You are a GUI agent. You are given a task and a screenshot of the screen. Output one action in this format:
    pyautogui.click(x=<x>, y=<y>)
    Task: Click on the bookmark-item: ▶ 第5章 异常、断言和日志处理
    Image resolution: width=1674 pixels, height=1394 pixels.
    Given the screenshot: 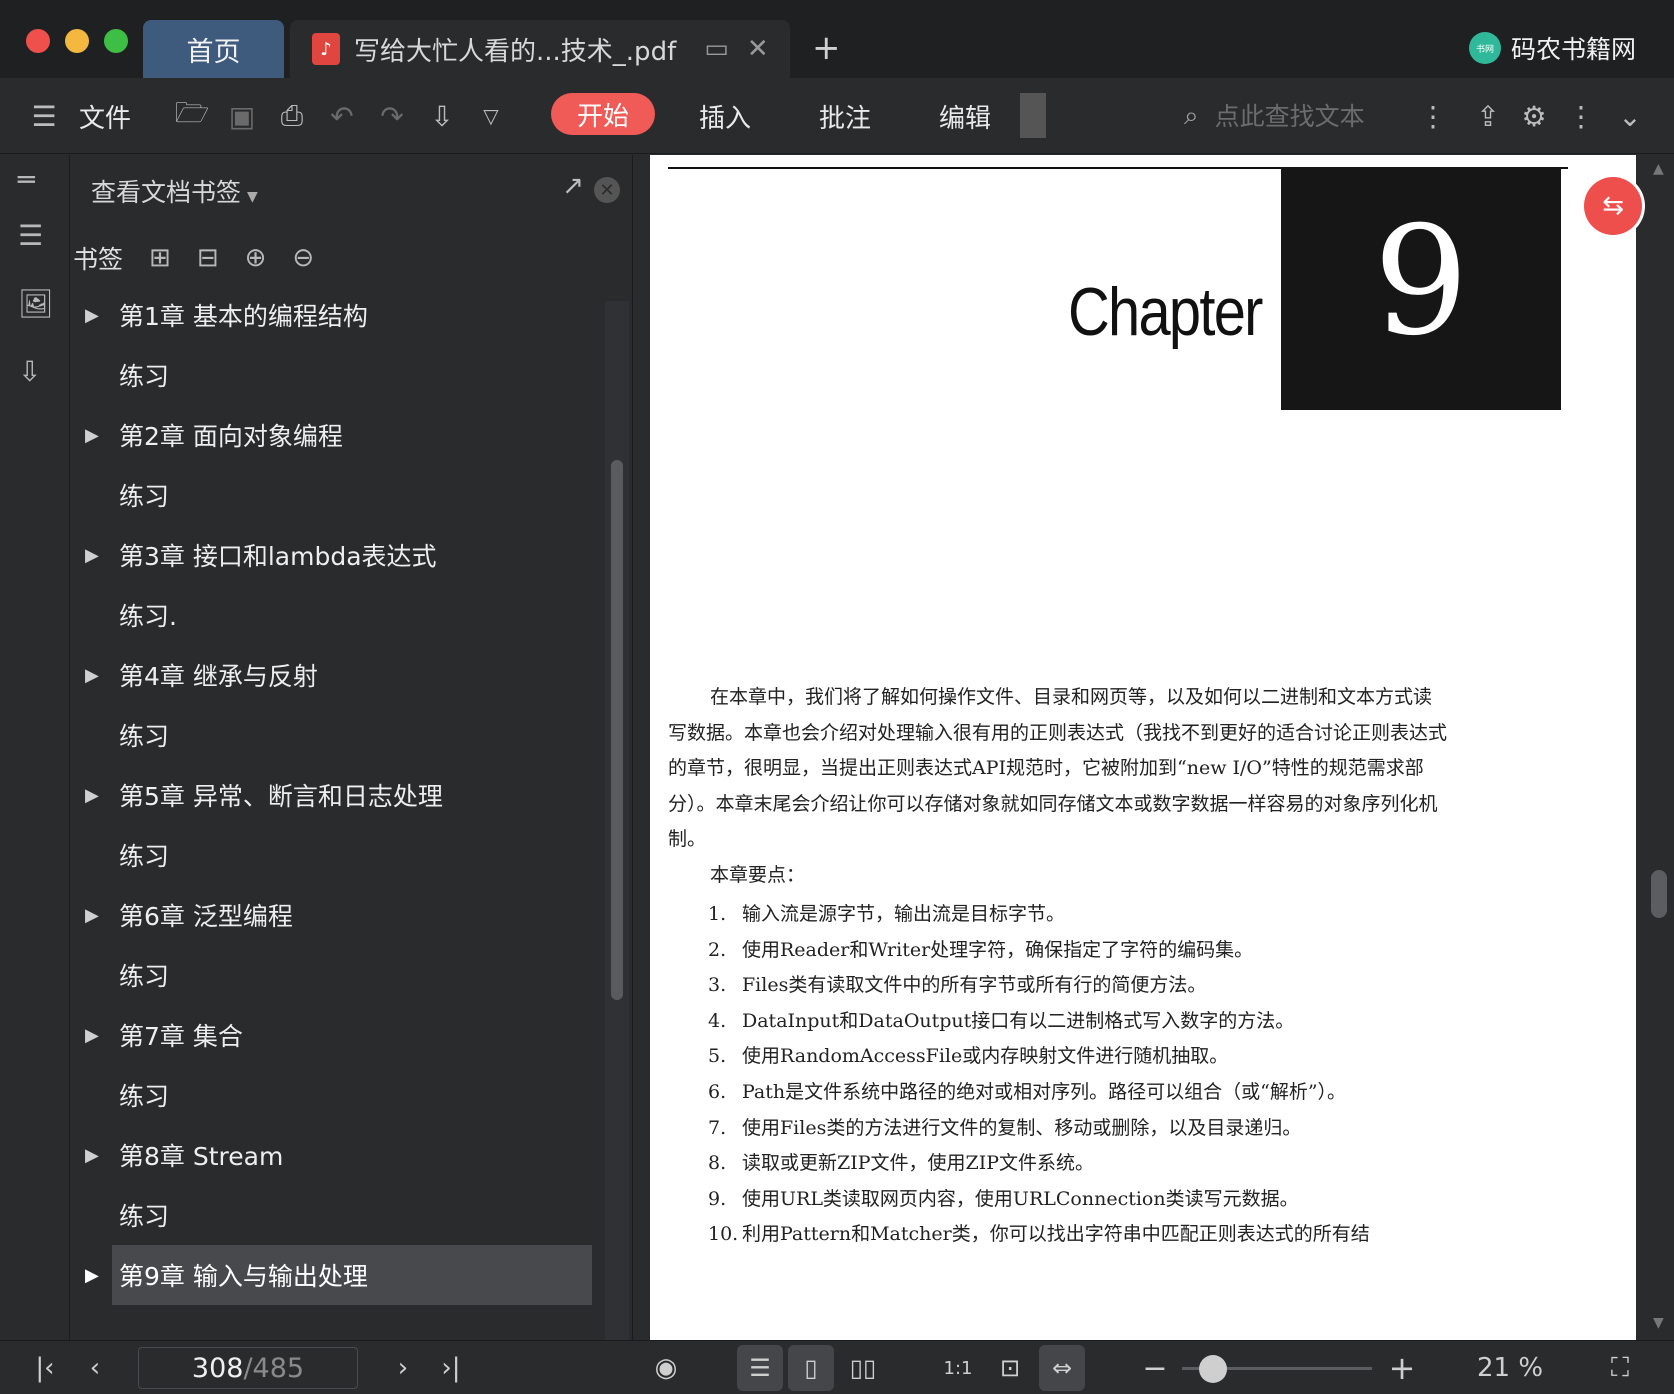 What is the action you would take?
    pyautogui.click(x=336, y=795)
    